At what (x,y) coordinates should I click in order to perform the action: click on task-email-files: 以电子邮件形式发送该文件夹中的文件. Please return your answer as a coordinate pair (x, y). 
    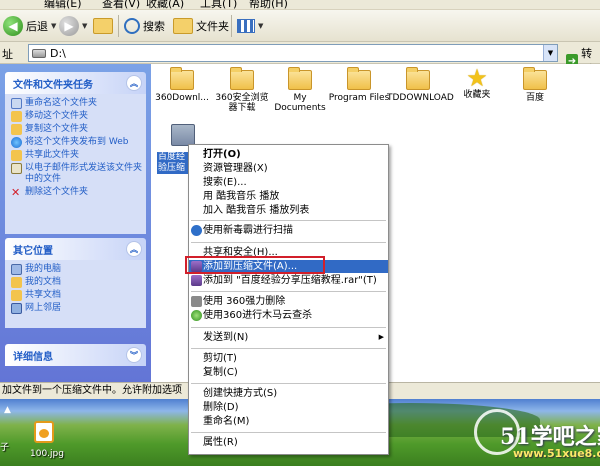
    Looking at the image, I should click on (76, 174).